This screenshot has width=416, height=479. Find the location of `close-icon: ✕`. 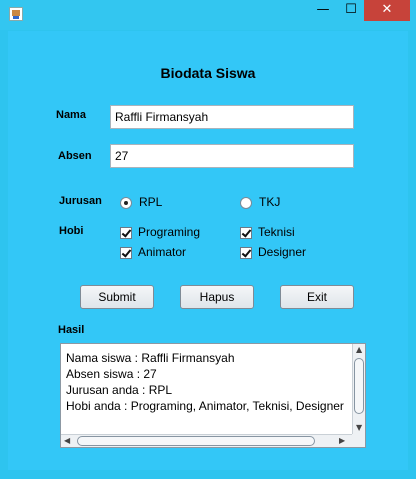

close-icon: ✕ is located at coordinates (387, 10).